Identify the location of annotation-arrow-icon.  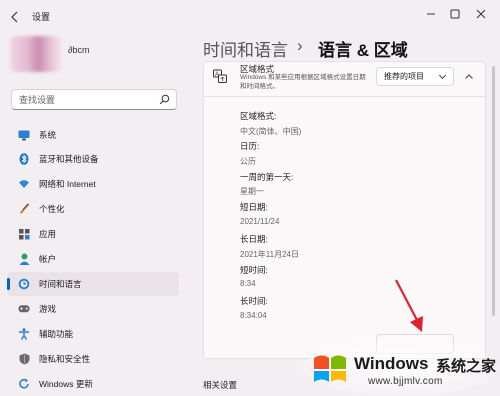
(409, 305).